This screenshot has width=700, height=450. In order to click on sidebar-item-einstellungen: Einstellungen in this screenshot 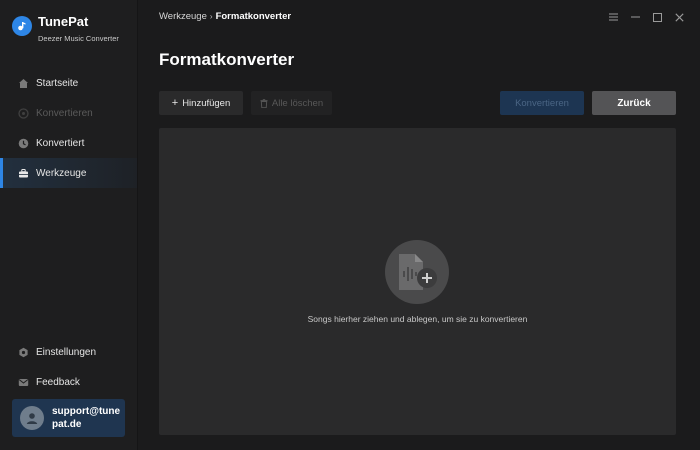, I will do `click(68, 352)`.